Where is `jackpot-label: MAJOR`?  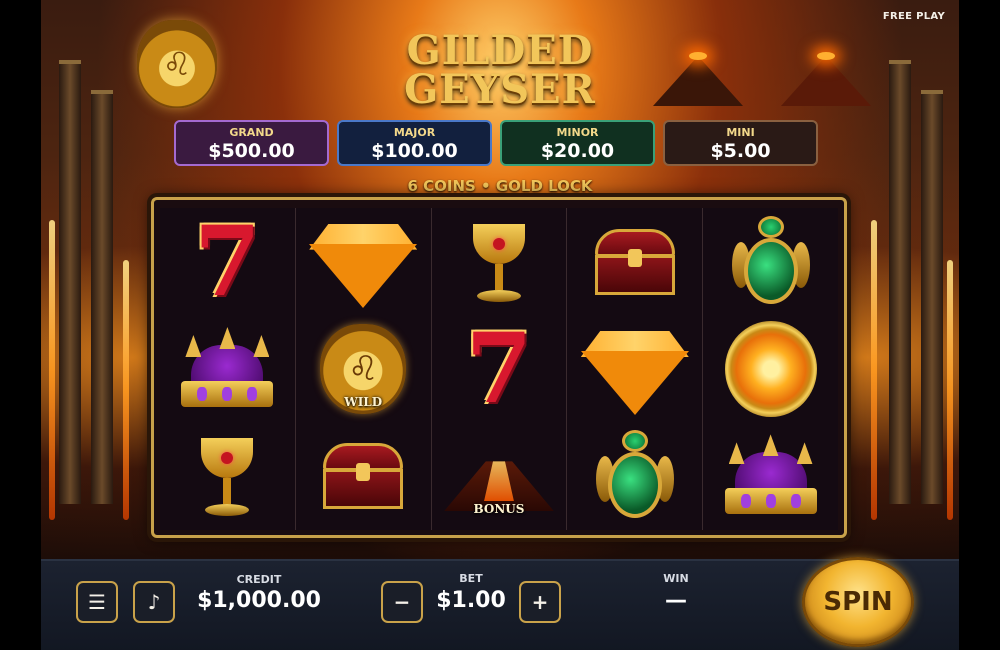 jackpot-label: MAJOR is located at coordinates (414, 132).